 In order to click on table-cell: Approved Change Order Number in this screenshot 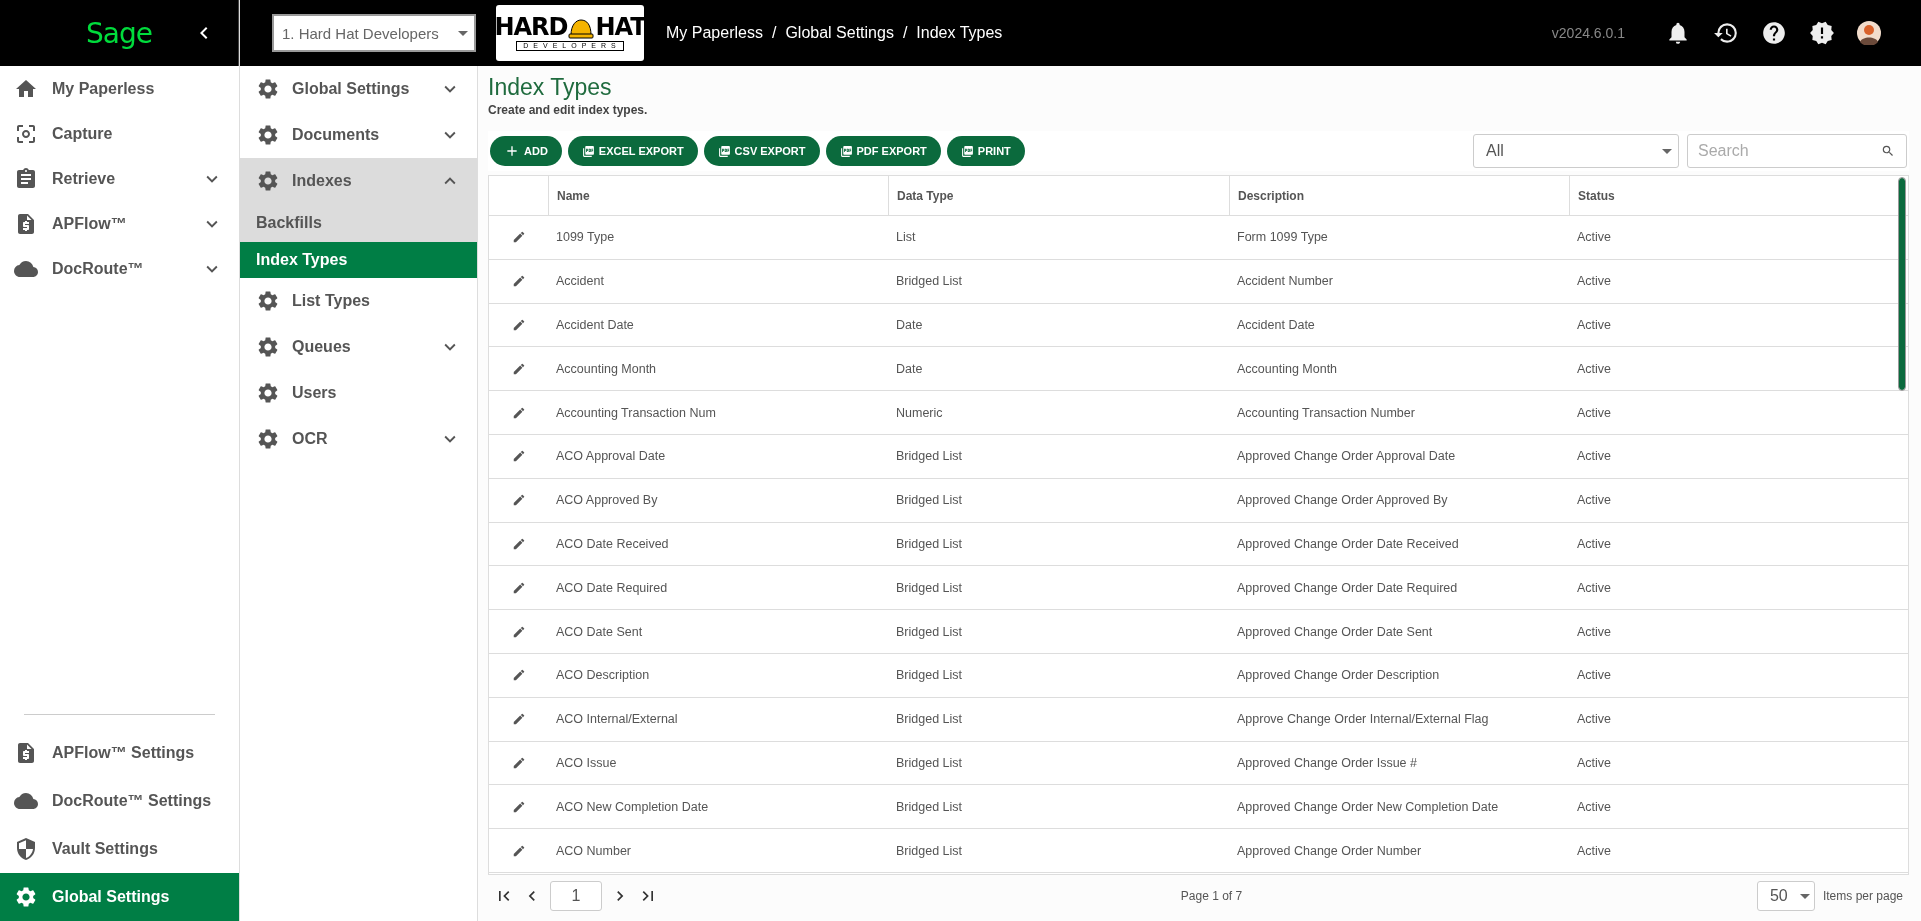, I will do `click(1329, 850)`.